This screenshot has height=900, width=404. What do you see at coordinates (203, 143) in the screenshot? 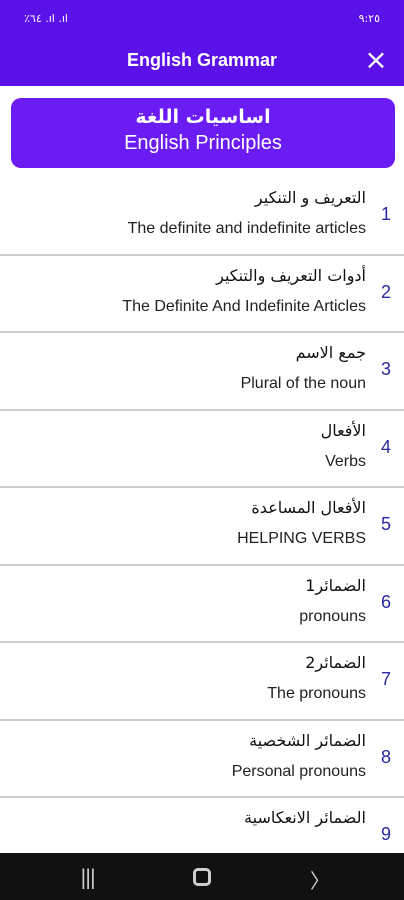
I see `banner-english: English Principles` at bounding box center [203, 143].